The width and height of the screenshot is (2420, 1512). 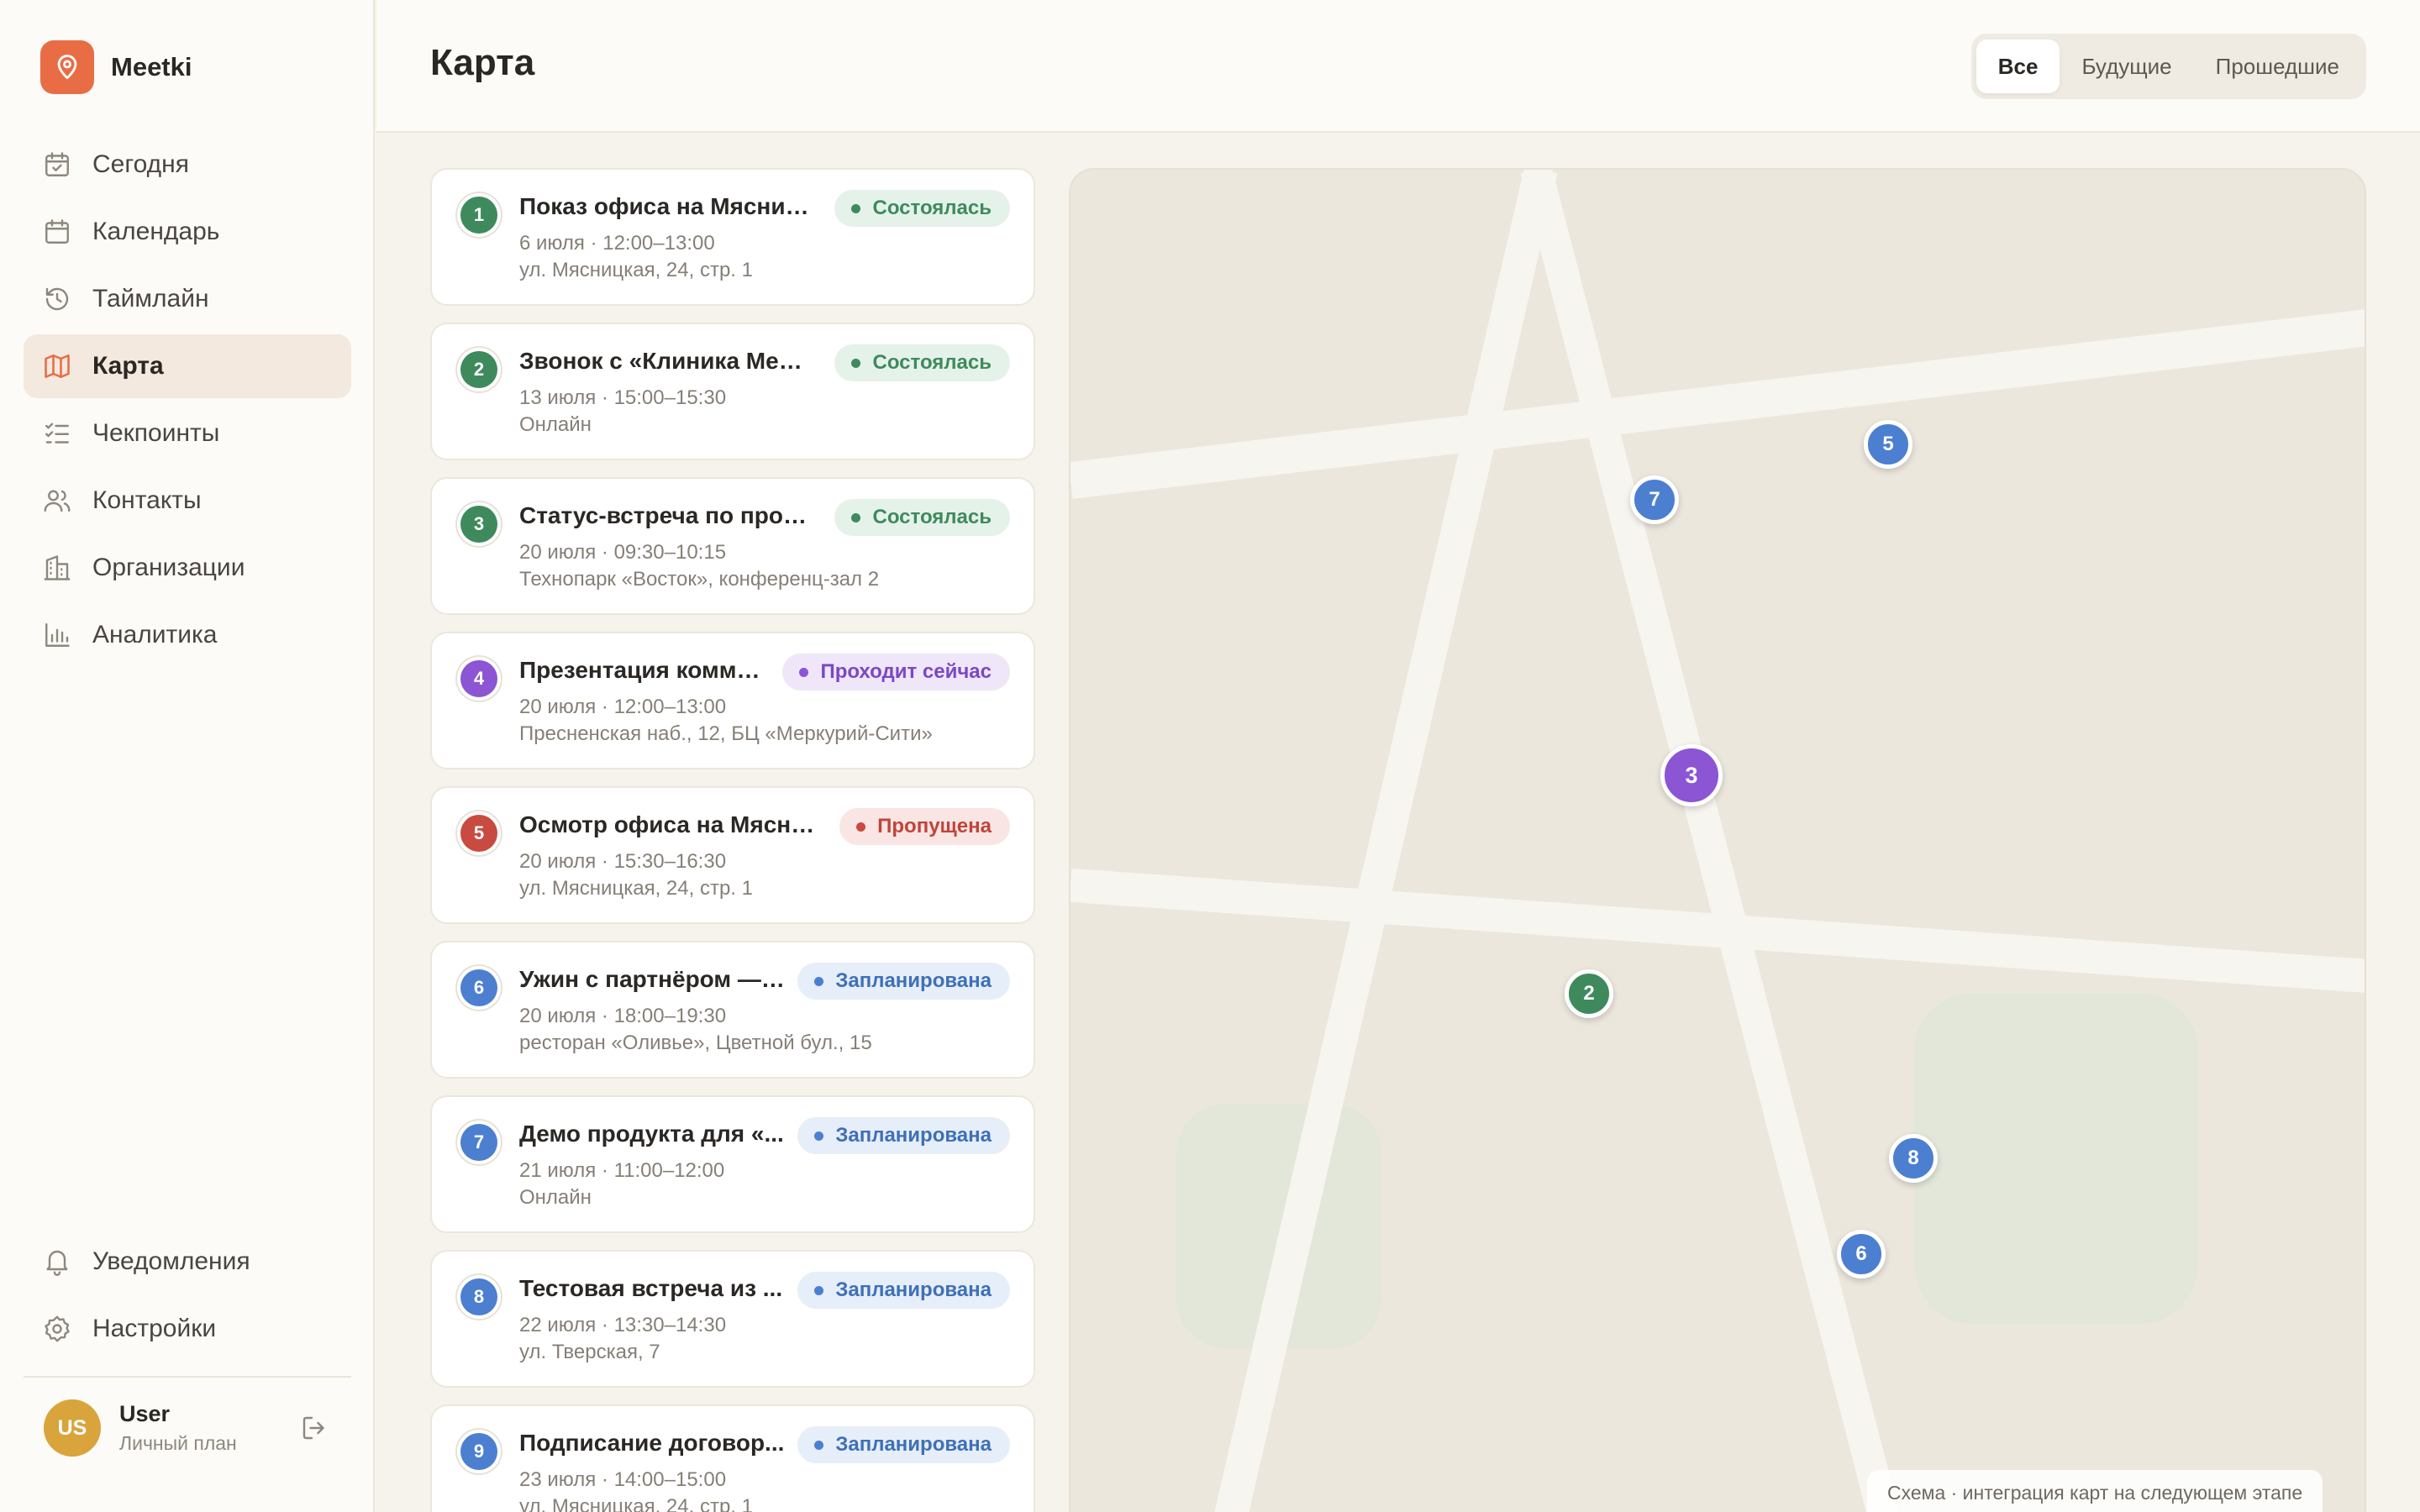 I want to click on building-icon, so click(x=58, y=567).